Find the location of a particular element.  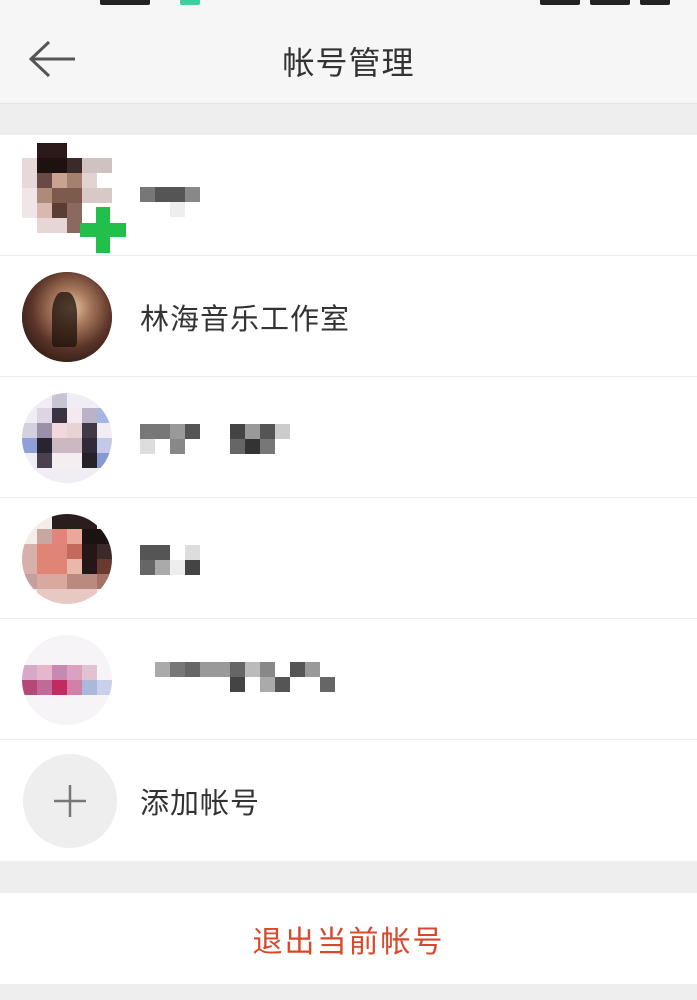

logout-button: 退出当前帐号 is located at coordinates (348, 938).